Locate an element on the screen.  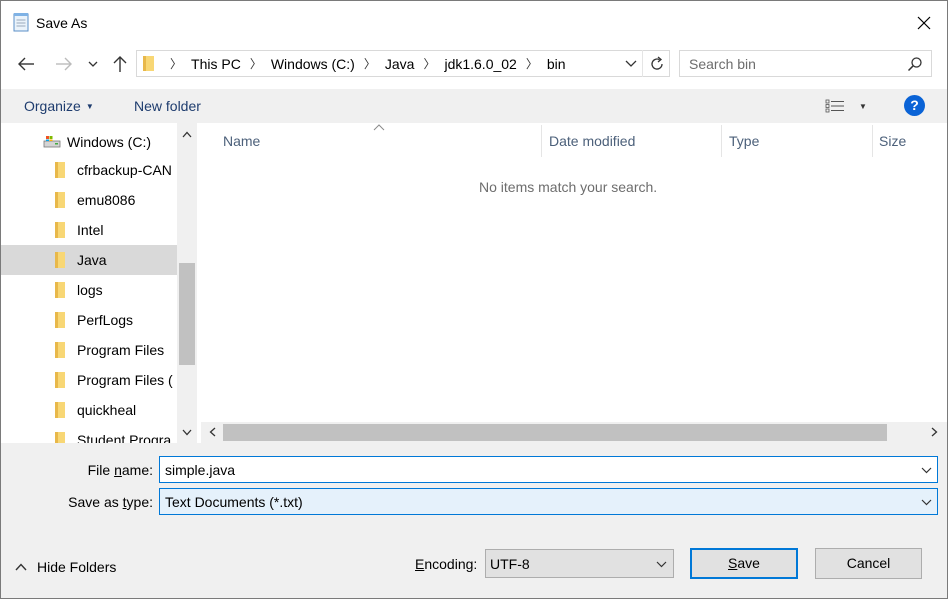
nav-scrollbar is located at coordinates (187, 283).